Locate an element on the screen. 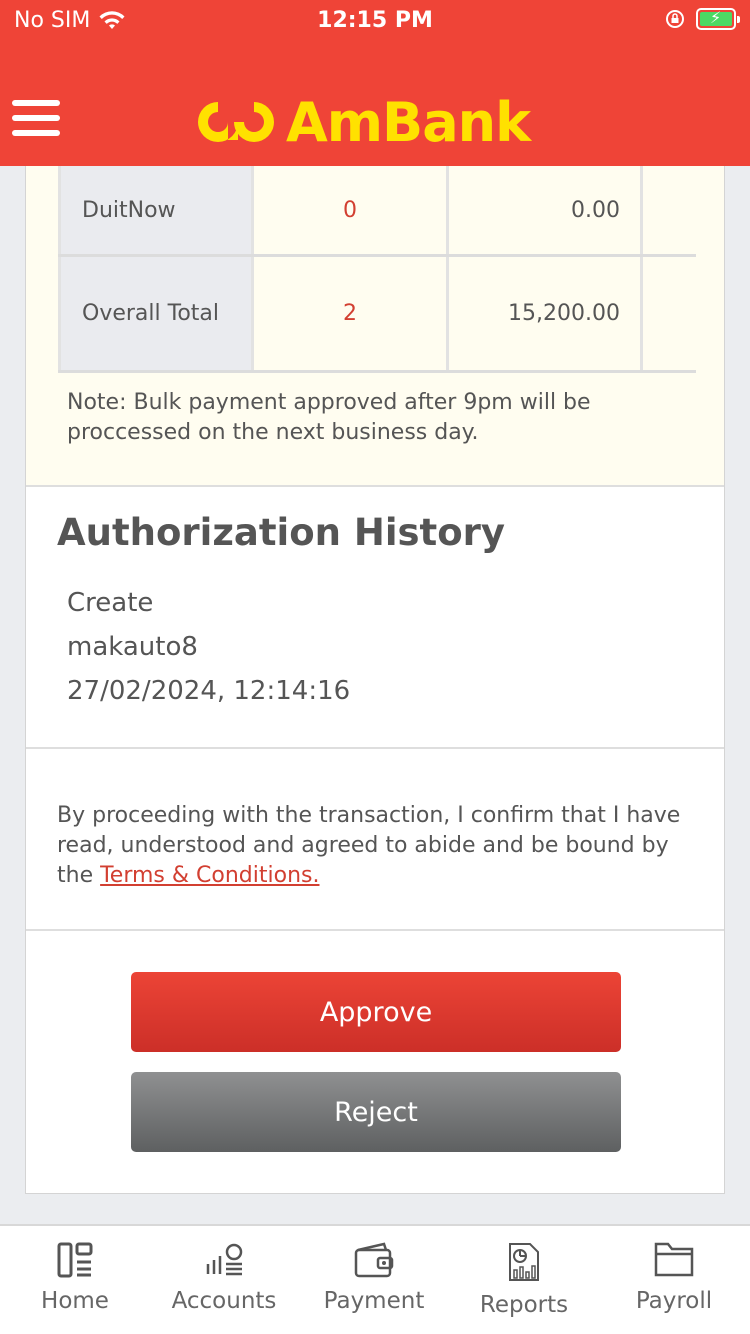  row-amount: 0.00 is located at coordinates (546, 210).